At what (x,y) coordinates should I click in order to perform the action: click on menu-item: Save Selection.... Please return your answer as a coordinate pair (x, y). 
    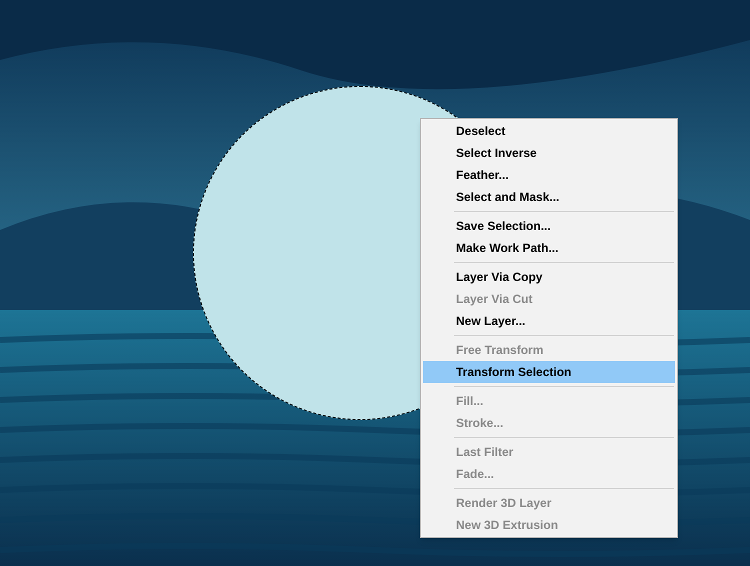
    Looking at the image, I should click on (549, 226).